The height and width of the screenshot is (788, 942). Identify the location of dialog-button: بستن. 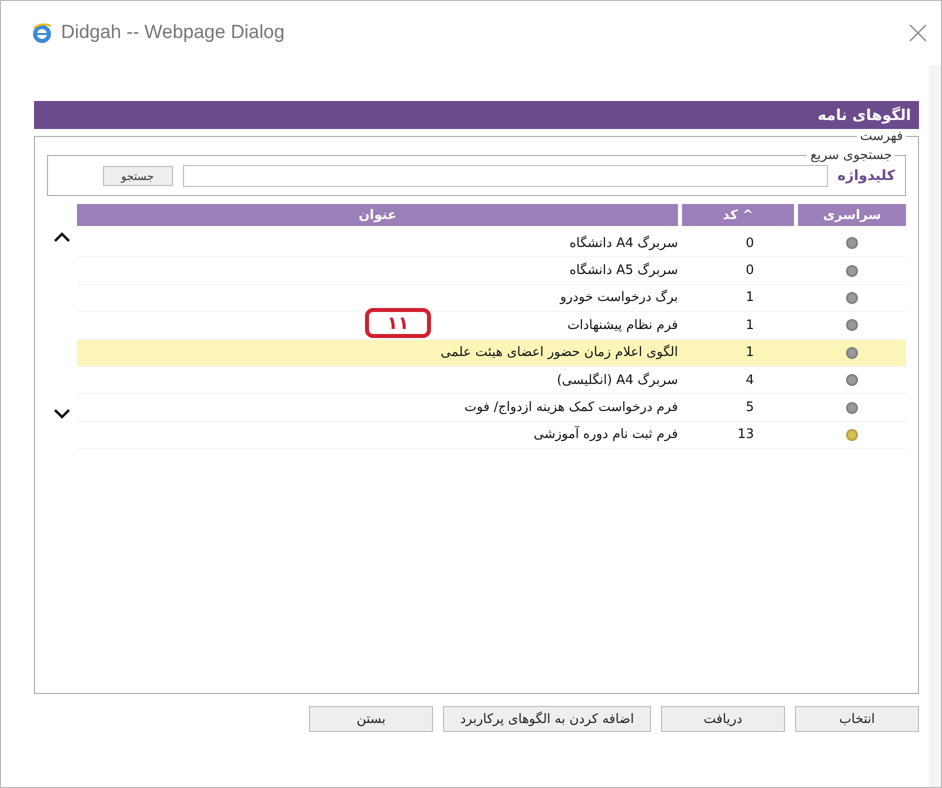
(371, 719).